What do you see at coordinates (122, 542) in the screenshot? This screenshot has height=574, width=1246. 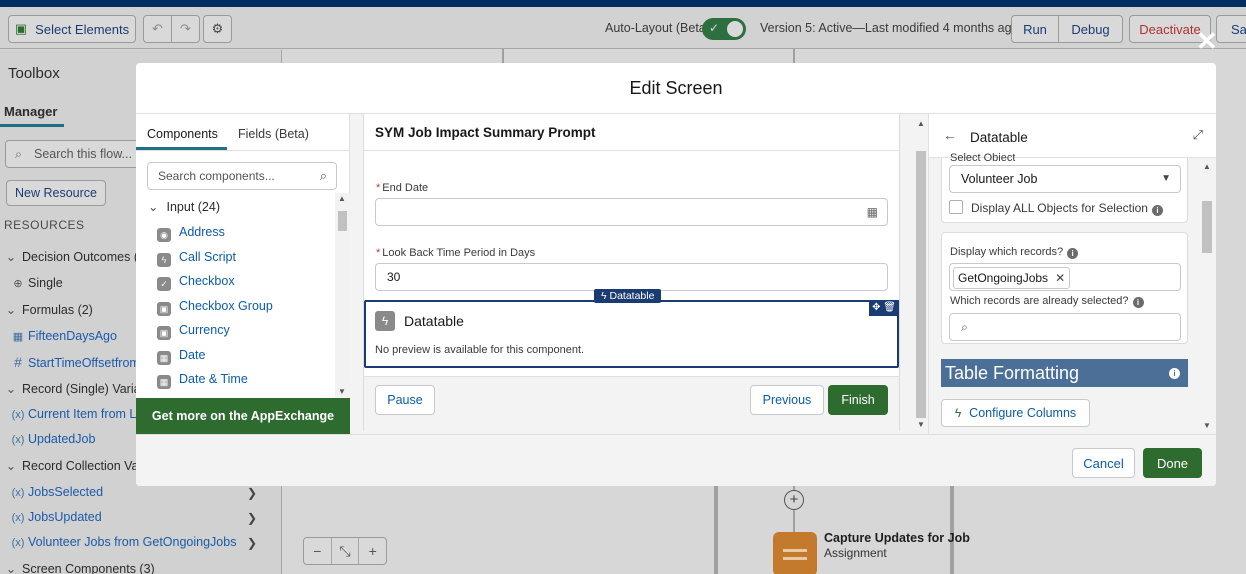 I see `resource-item: (x) Volunteer Jobs from GetOngoingJobs` at bounding box center [122, 542].